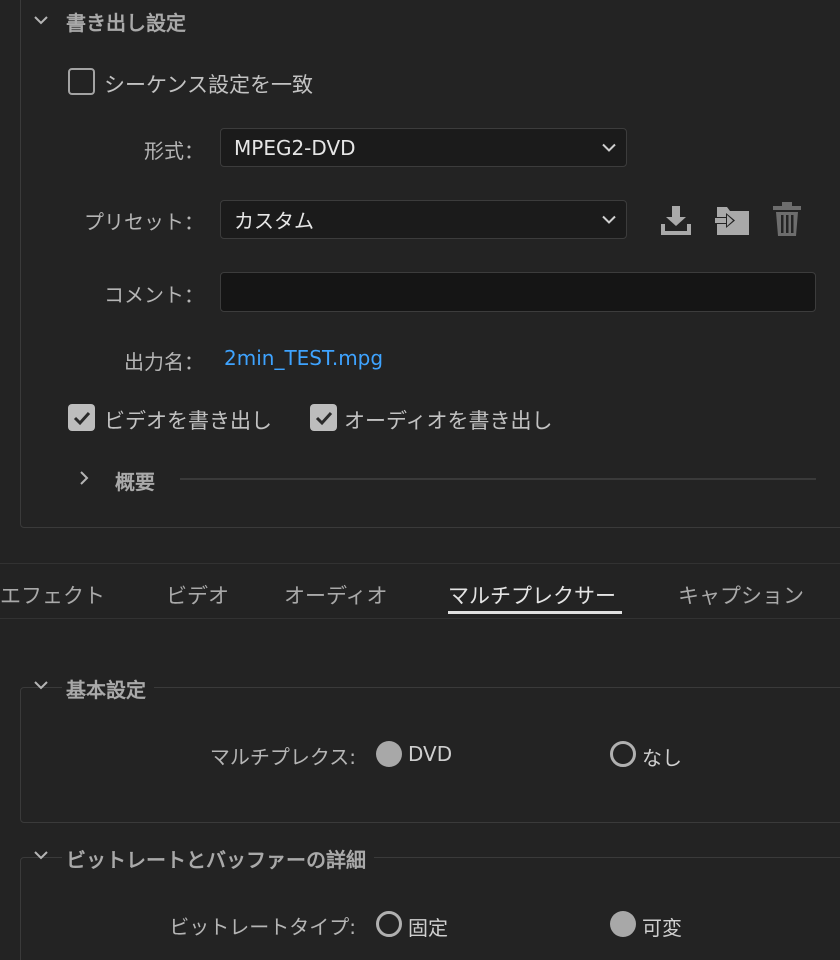 Image resolution: width=840 pixels, height=960 pixels. What do you see at coordinates (532, 595) in the screenshot?
I see `tab-multiplexer: マルチプレクサー` at bounding box center [532, 595].